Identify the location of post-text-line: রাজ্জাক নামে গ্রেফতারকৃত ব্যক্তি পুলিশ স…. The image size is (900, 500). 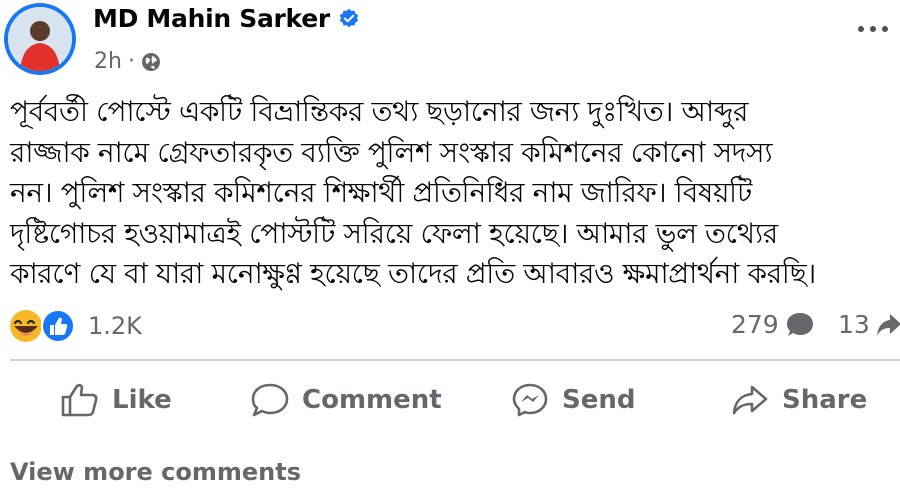
(391, 152).